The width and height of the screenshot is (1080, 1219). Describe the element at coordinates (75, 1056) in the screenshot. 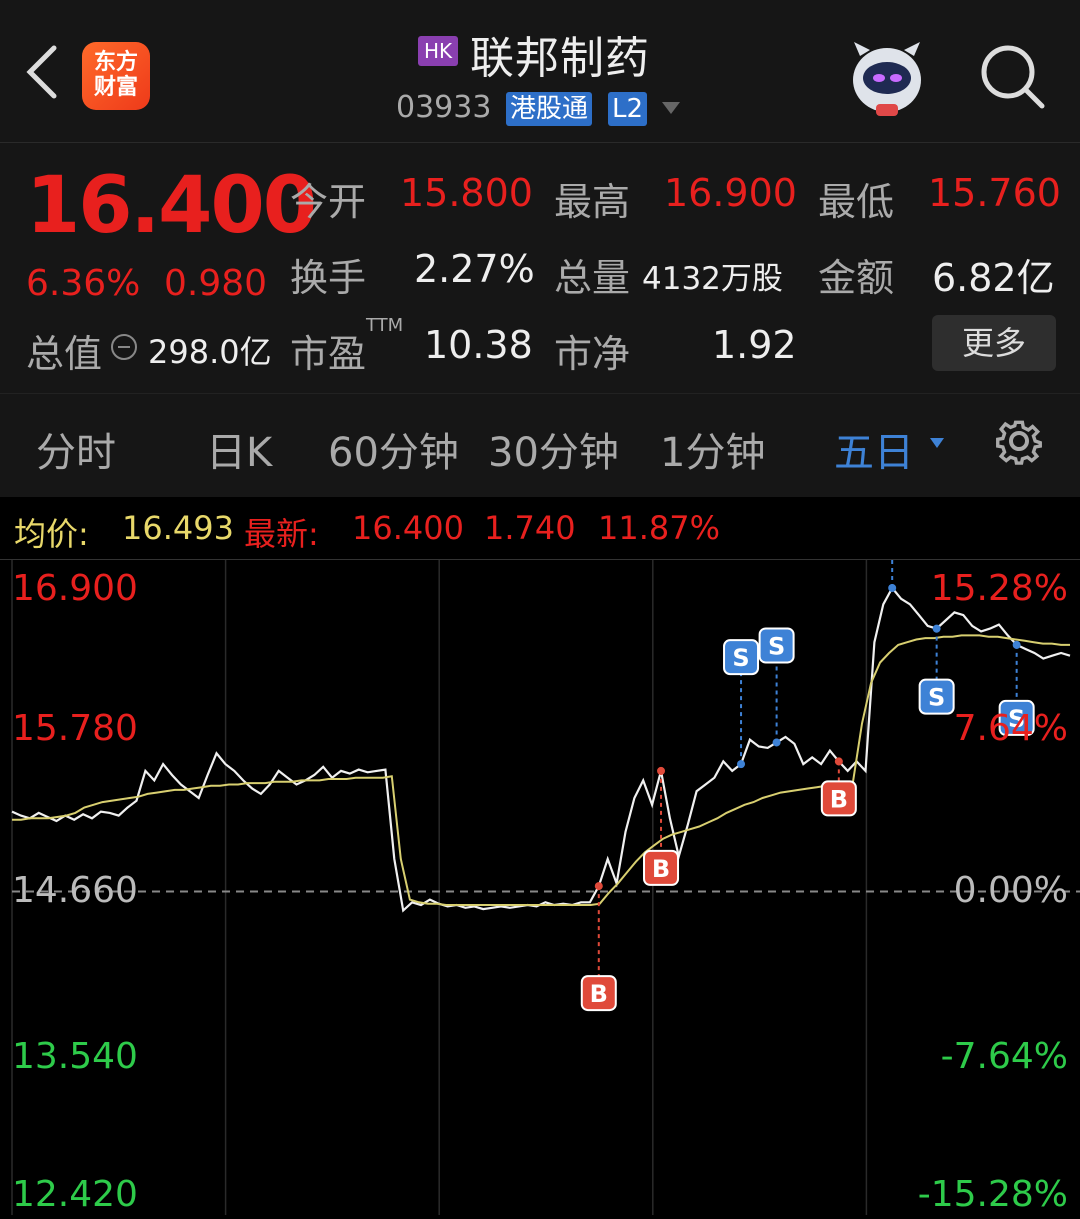

I see `y-tick-label: 13.540` at that location.